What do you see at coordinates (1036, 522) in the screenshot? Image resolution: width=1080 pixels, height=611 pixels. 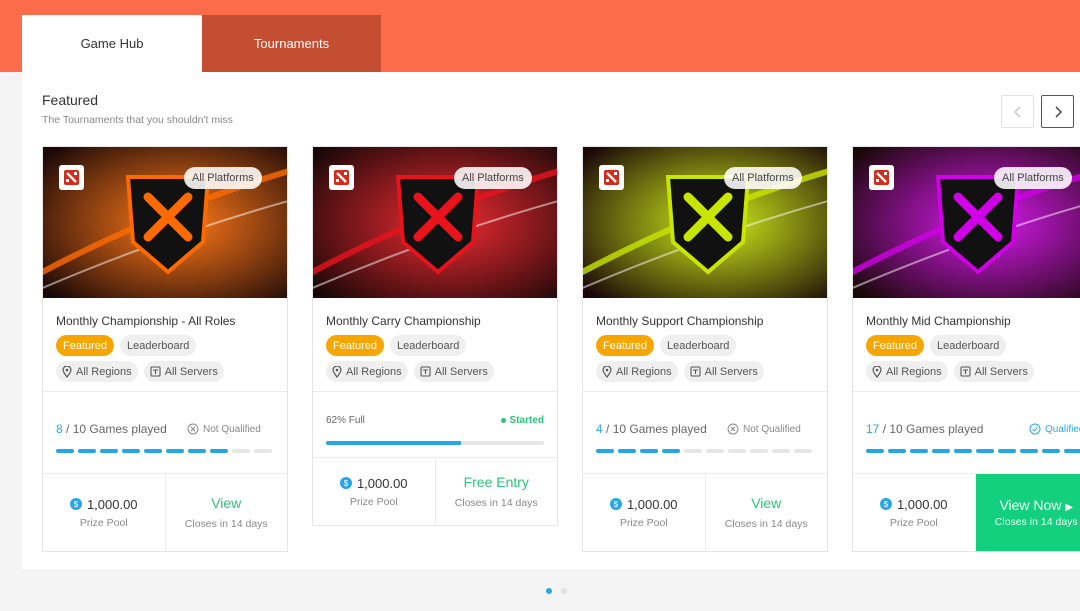 I see `closes-label: Closes in 14 days` at bounding box center [1036, 522].